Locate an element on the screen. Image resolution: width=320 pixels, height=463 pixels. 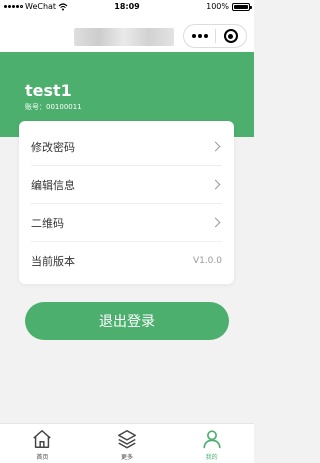
nav-bar is located at coordinates (127, 34).